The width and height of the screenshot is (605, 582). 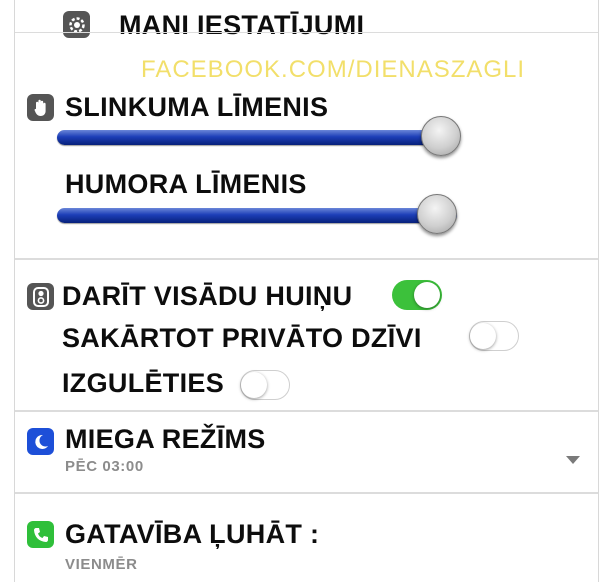 I want to click on sleep-in-toggle, so click(x=265, y=385).